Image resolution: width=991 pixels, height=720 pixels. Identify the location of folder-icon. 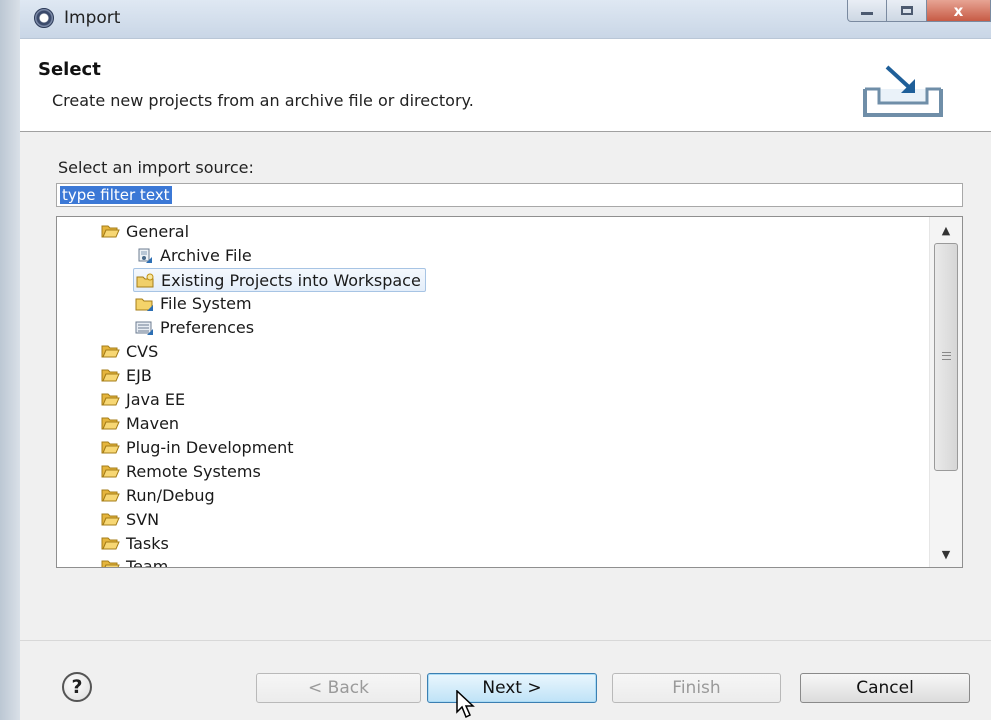
(144, 304).